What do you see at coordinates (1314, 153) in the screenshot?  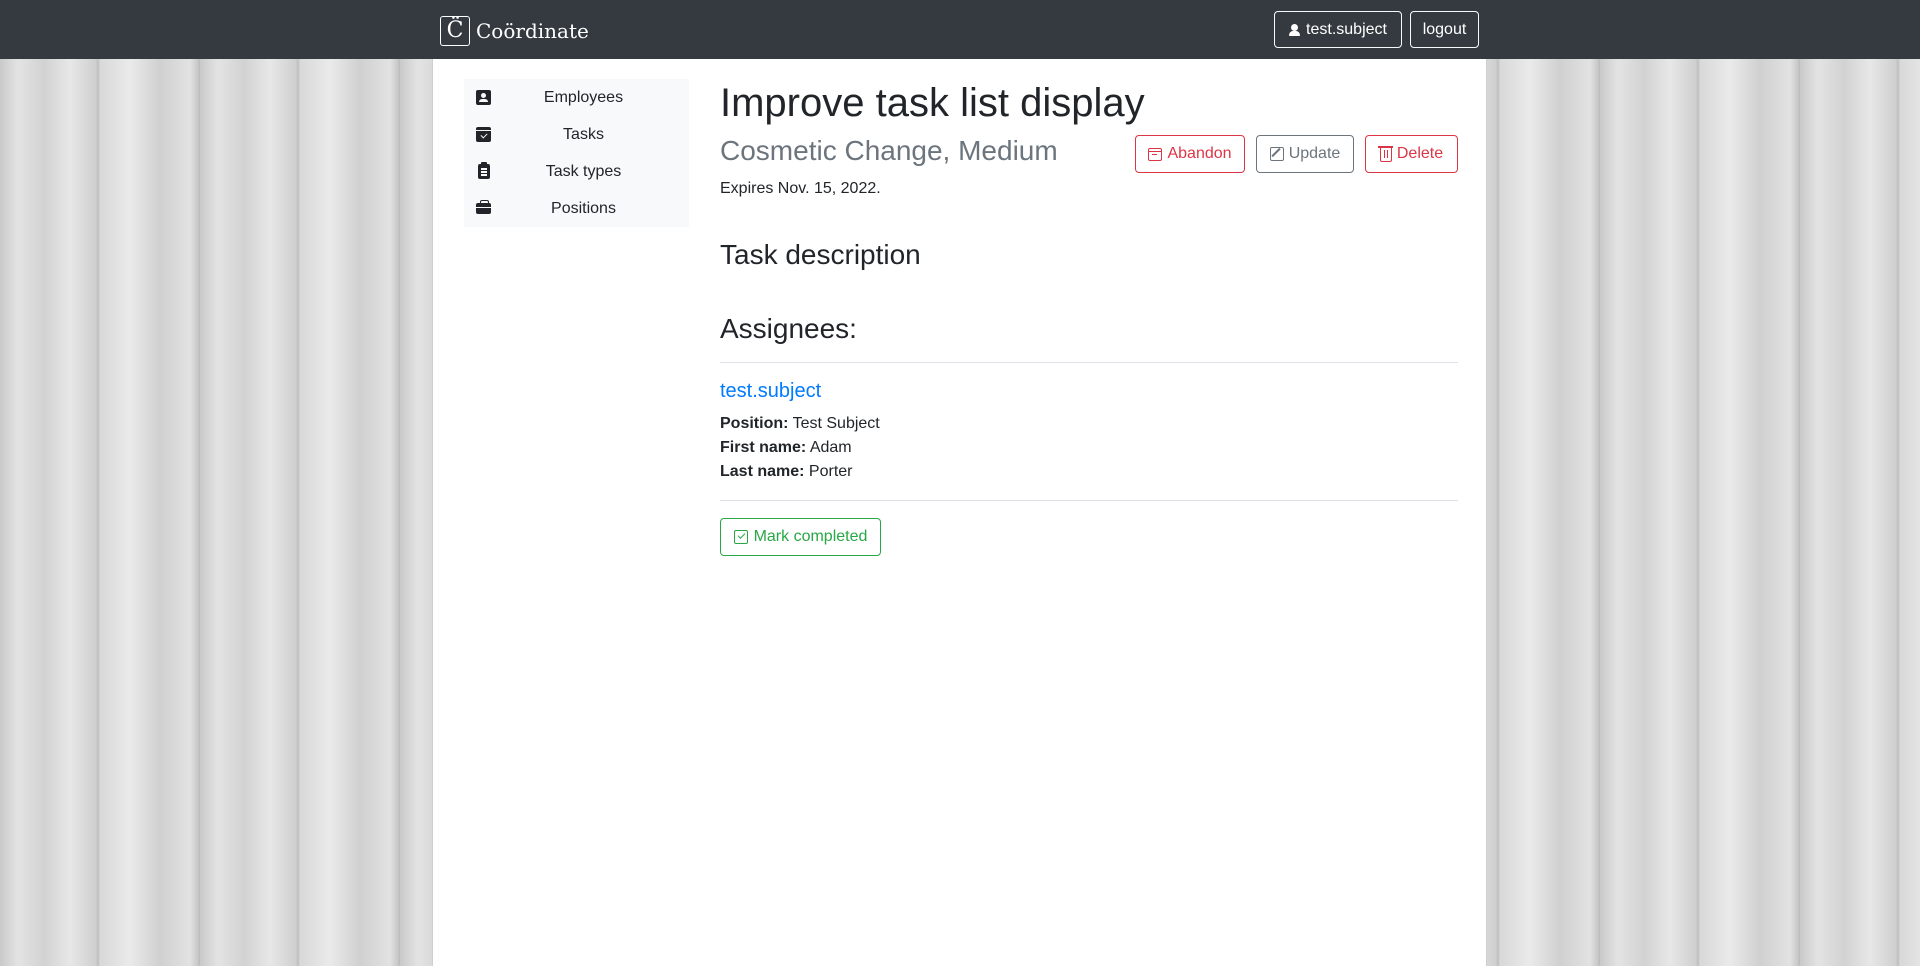 I see `update-label: Update` at bounding box center [1314, 153].